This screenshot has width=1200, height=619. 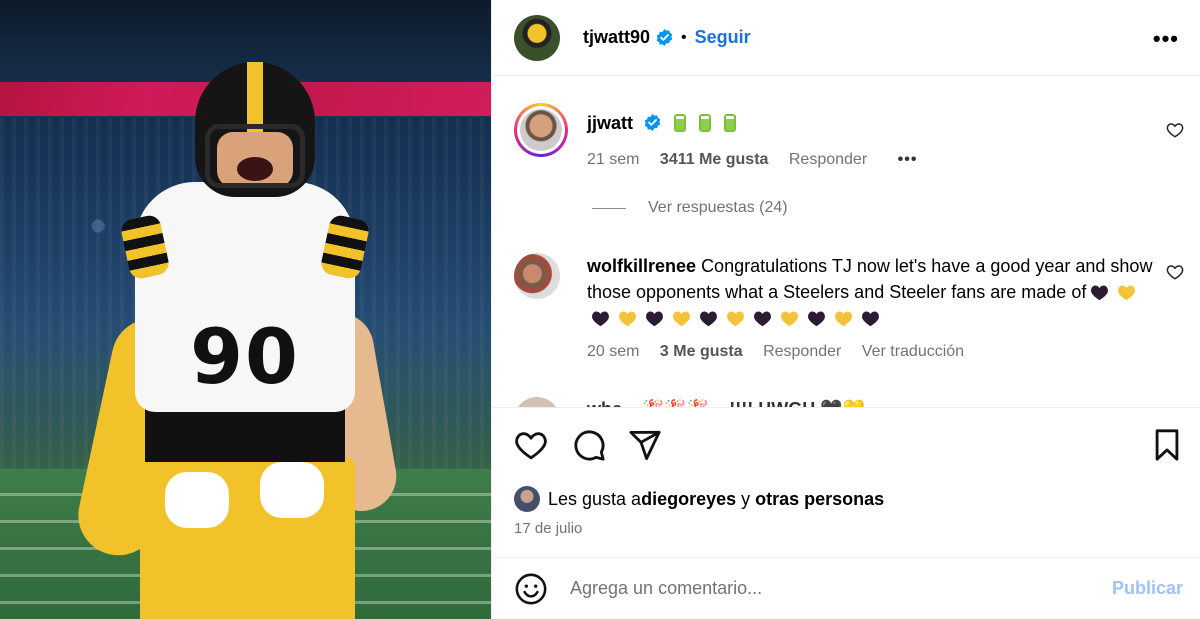 I want to click on view-replies-link: Ver respuestas (24), so click(x=690, y=208).